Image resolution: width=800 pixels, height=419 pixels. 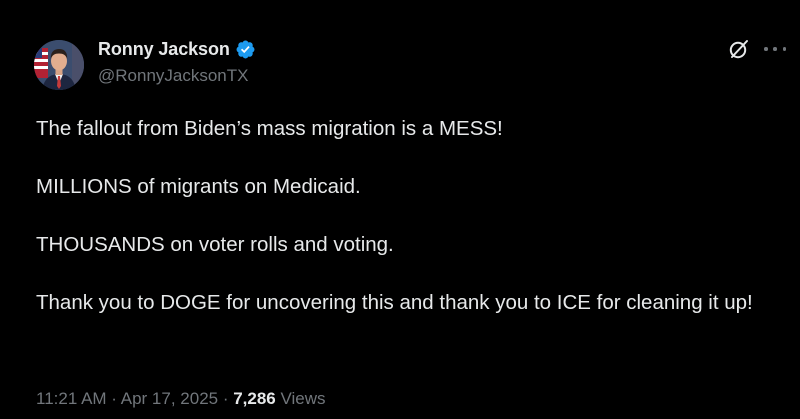 I want to click on author-handle: @RonnyJacksonTX, so click(x=173, y=76).